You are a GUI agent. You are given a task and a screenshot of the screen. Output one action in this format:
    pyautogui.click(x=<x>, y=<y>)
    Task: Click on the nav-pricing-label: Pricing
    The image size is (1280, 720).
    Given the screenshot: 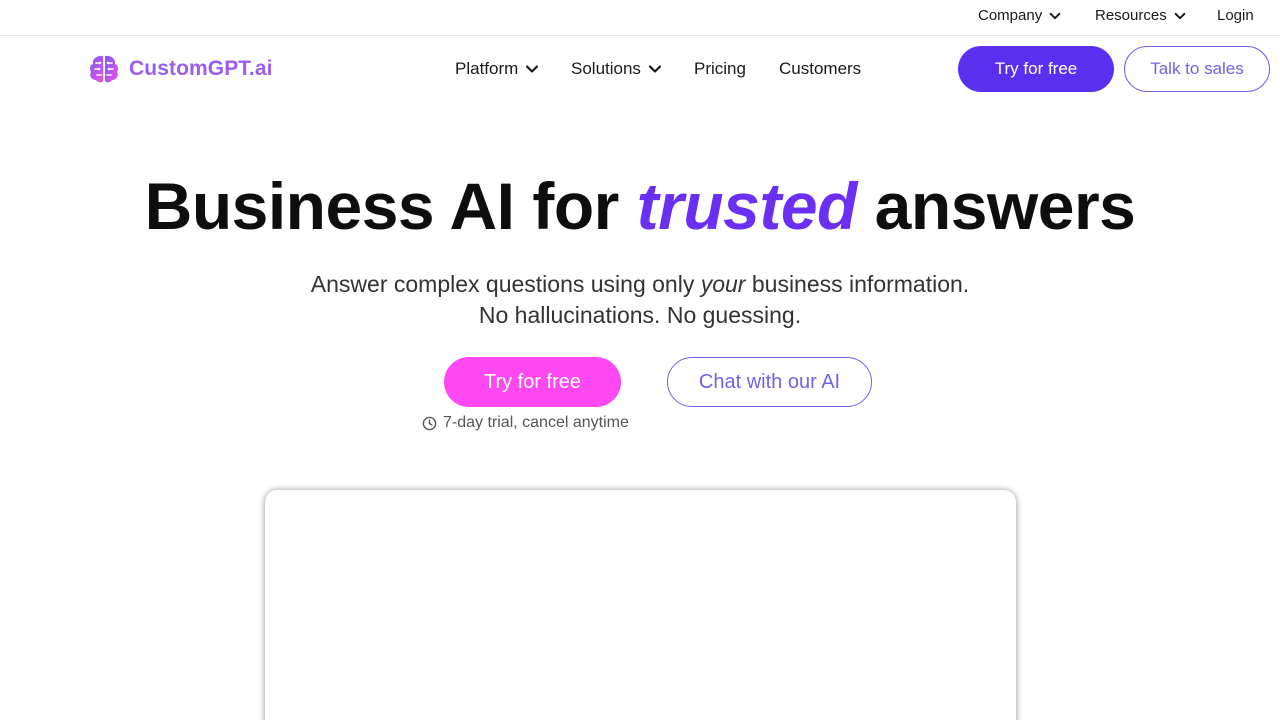 What is the action you would take?
    pyautogui.click(x=720, y=68)
    